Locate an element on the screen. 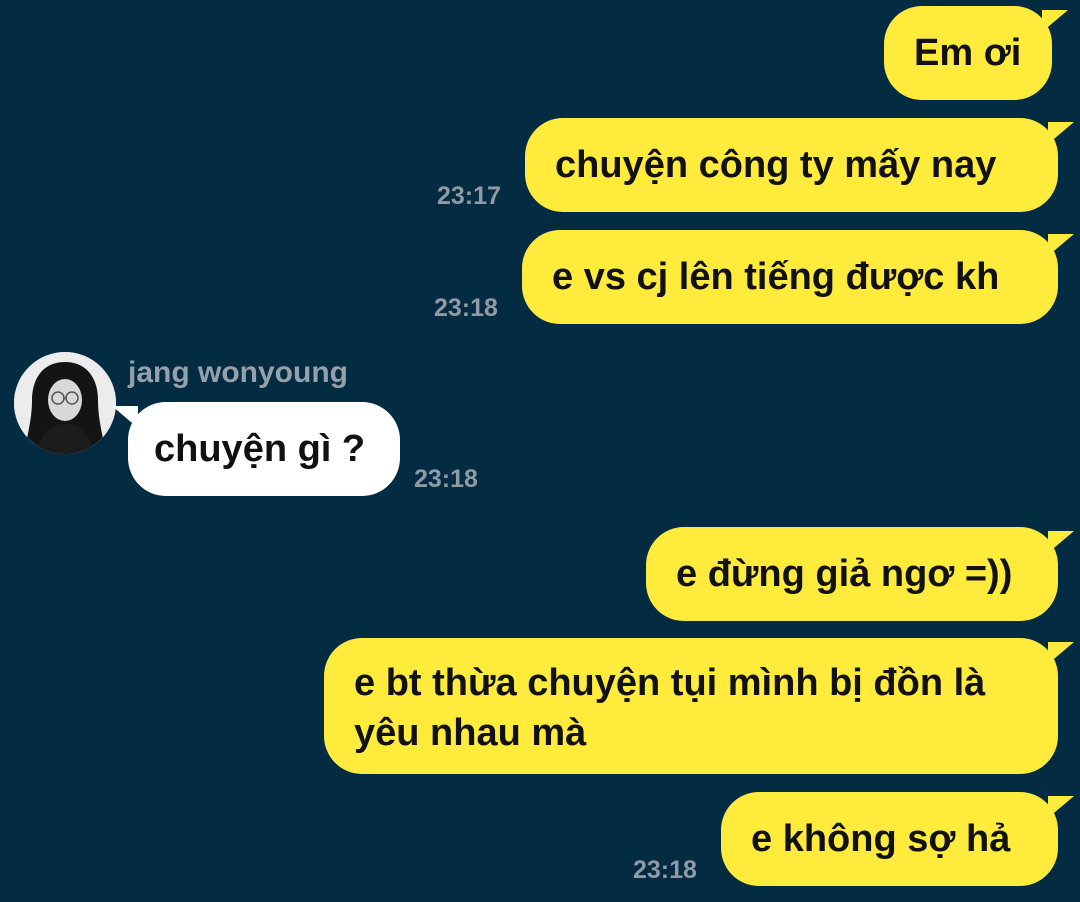 Image resolution: width=1080 pixels, height=902 pixels. sent-message-bubble: Em ơi is located at coordinates (976, 53).